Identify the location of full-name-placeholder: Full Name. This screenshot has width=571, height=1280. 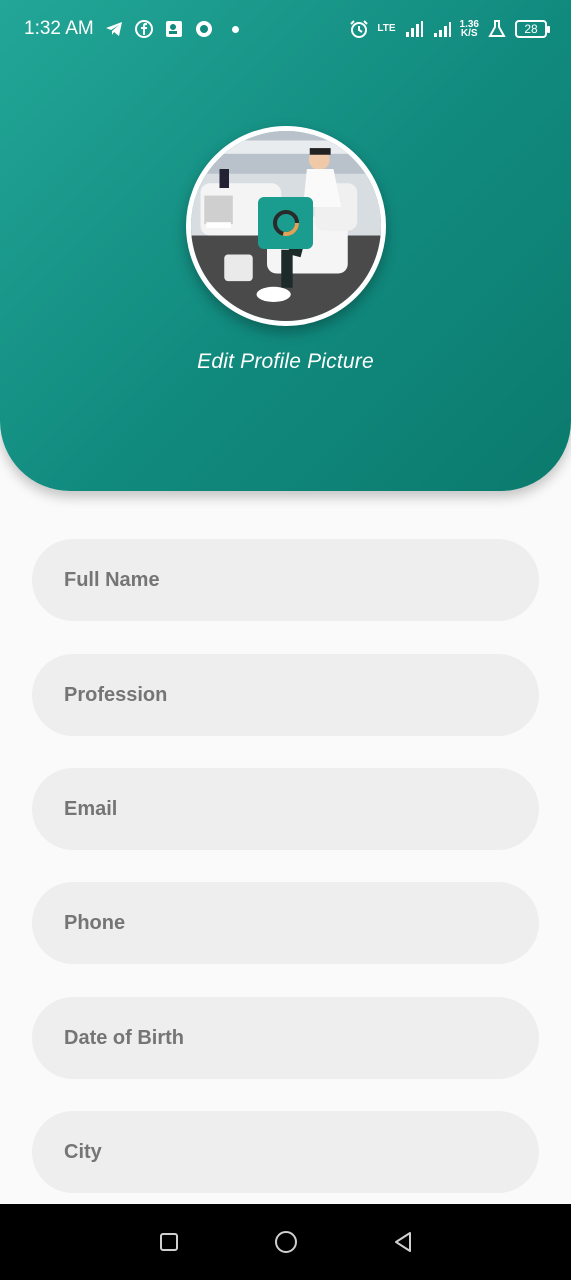
(112, 579).